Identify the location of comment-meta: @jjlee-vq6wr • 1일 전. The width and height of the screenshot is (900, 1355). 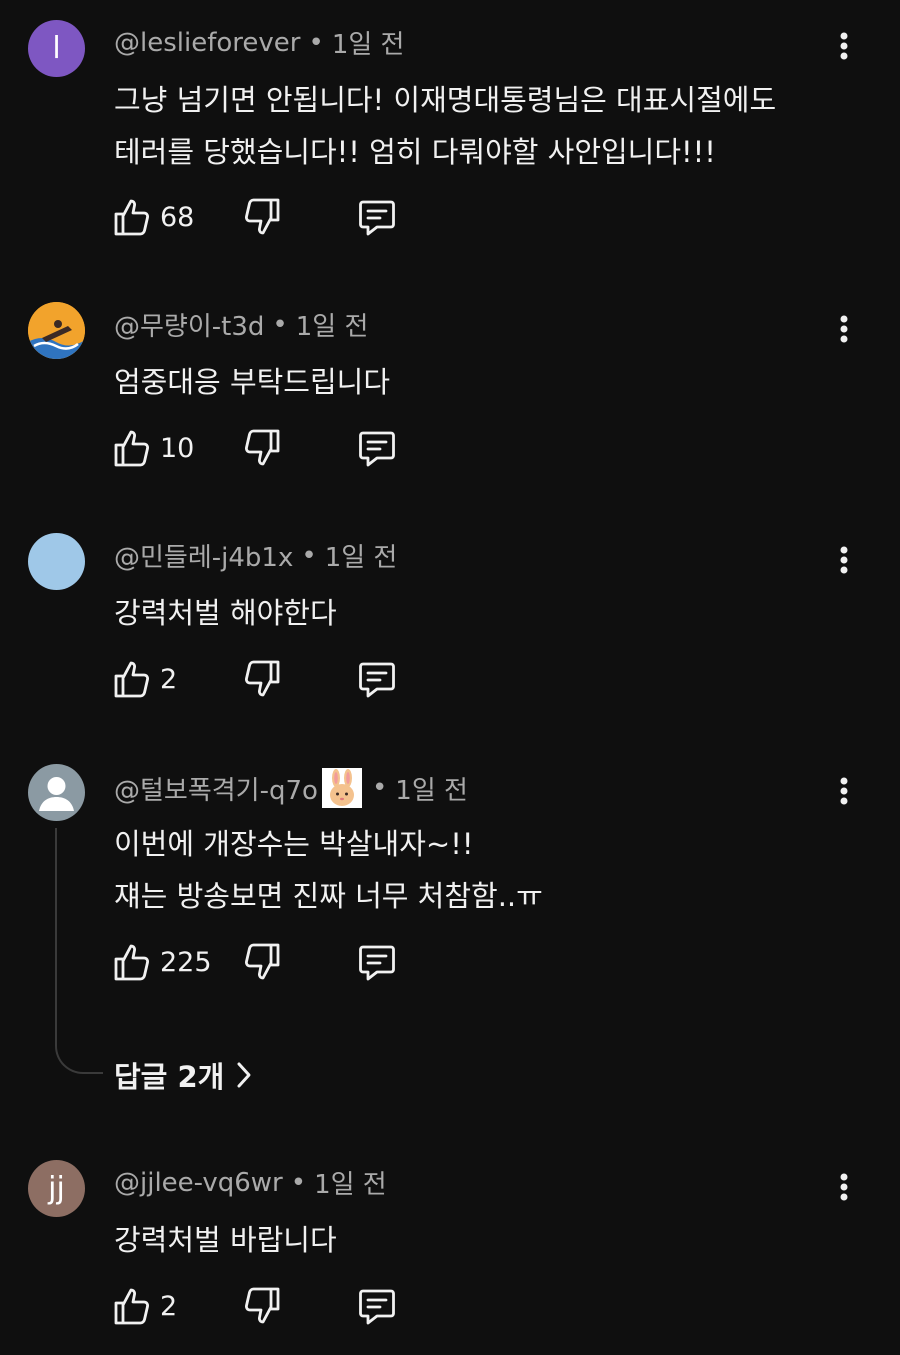
(250, 1182).